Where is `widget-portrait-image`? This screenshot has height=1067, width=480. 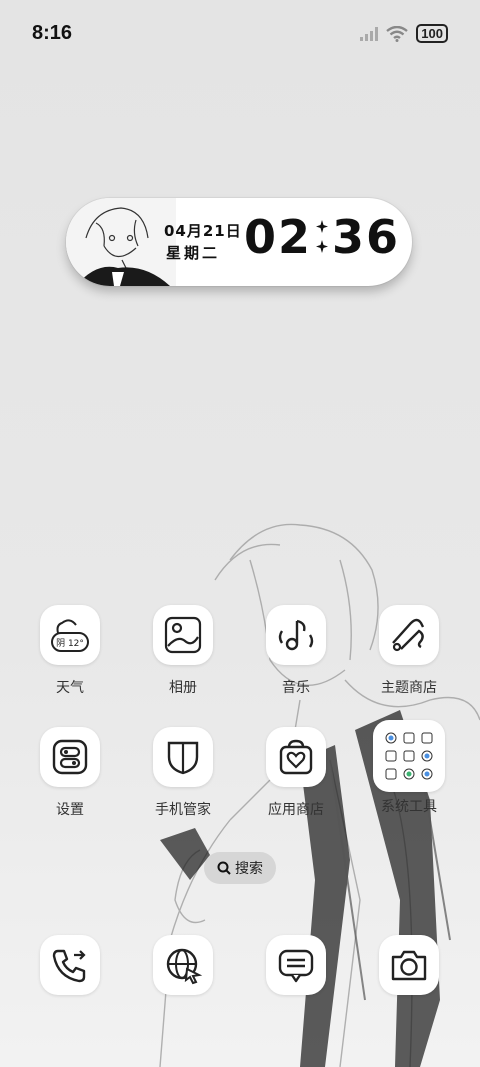 widget-portrait-image is located at coordinates (121, 242).